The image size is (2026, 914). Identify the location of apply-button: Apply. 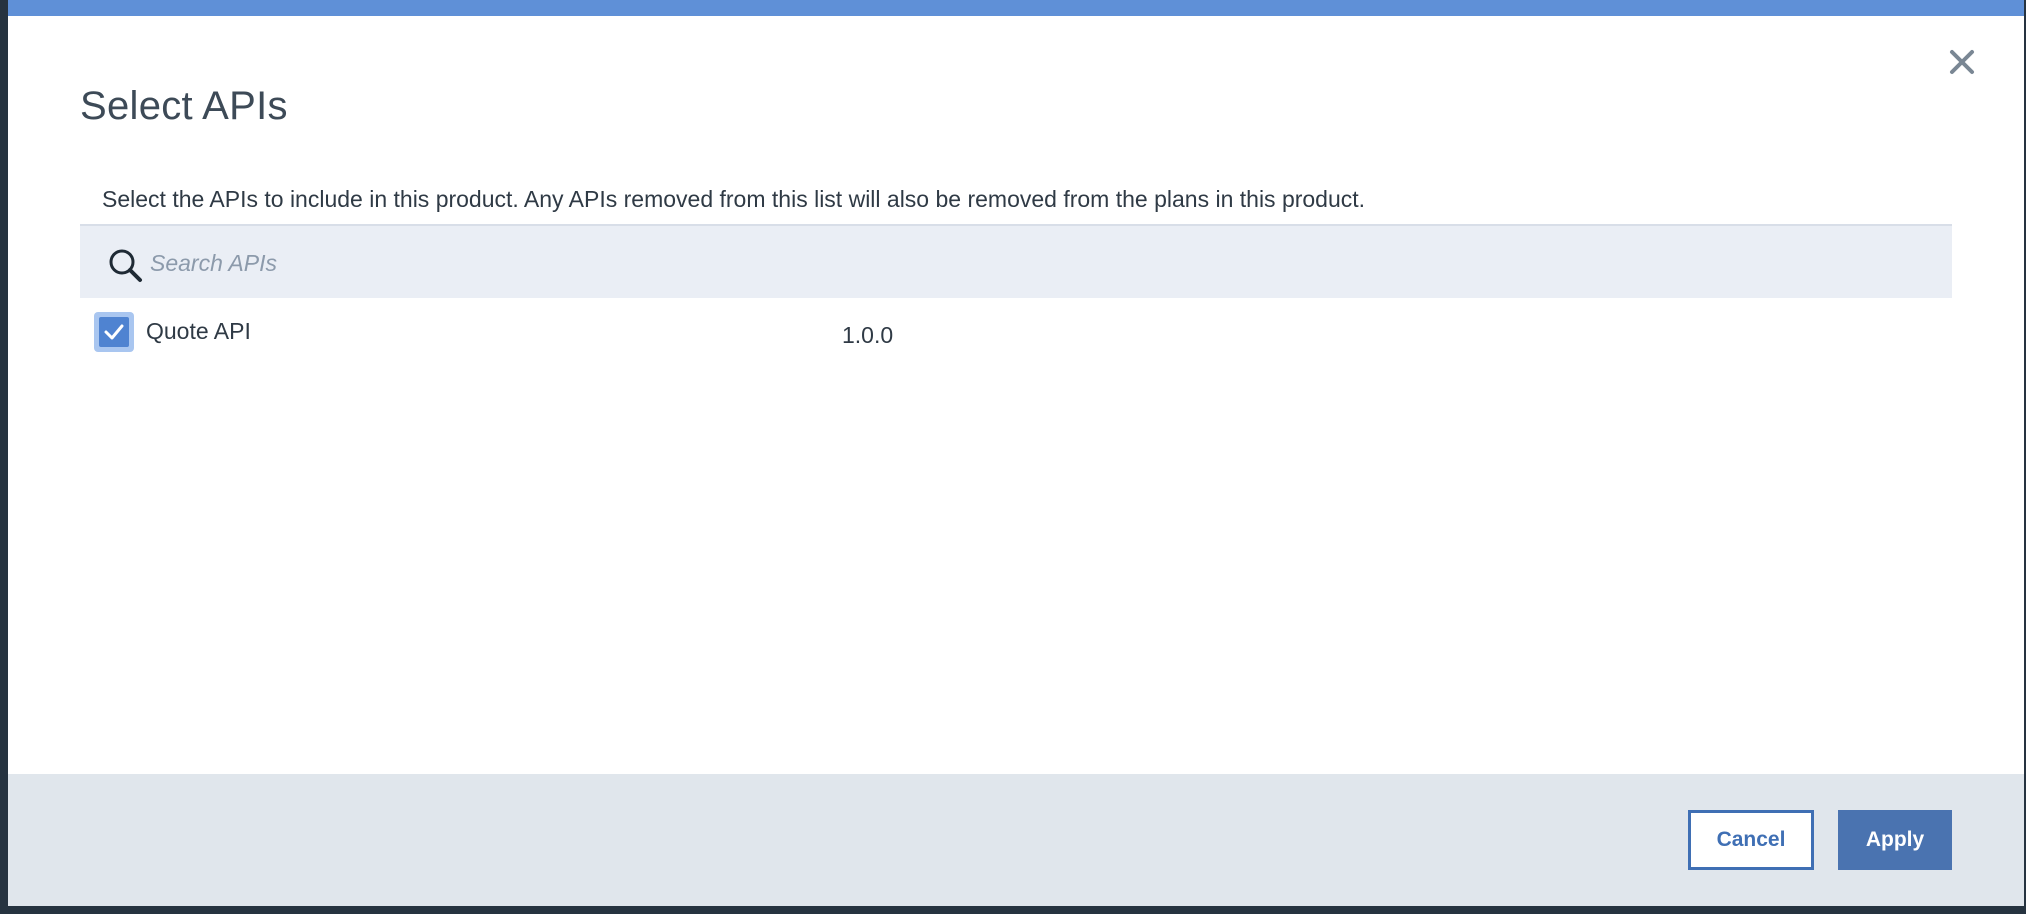
(1895, 840).